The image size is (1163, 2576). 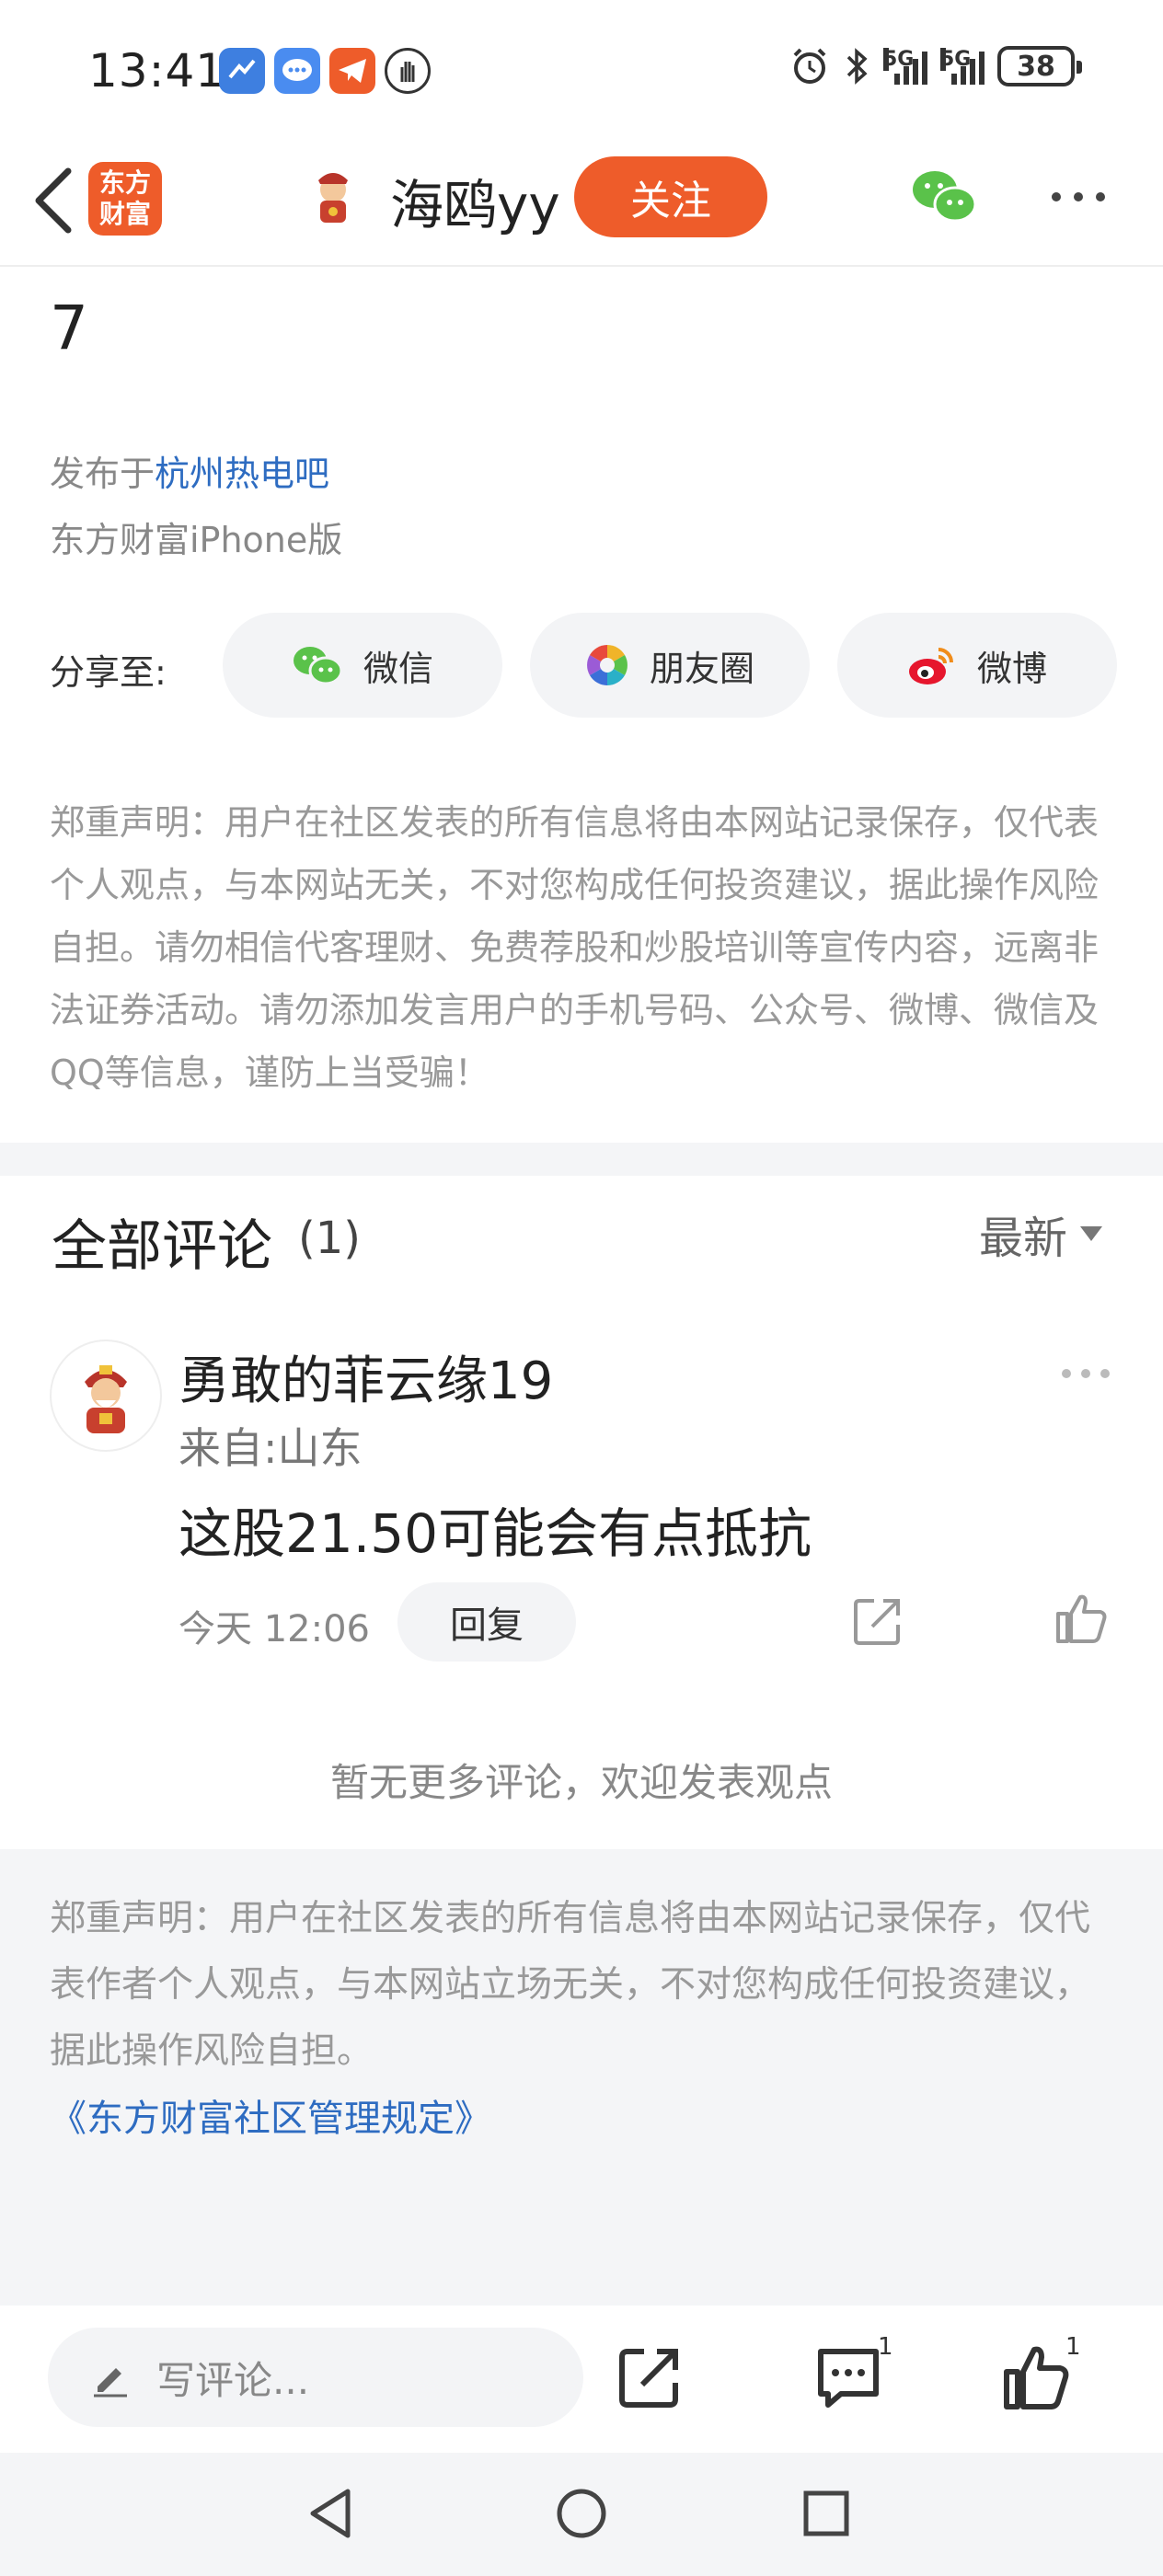 What do you see at coordinates (931, 666) in the screenshot?
I see `weibo-icon` at bounding box center [931, 666].